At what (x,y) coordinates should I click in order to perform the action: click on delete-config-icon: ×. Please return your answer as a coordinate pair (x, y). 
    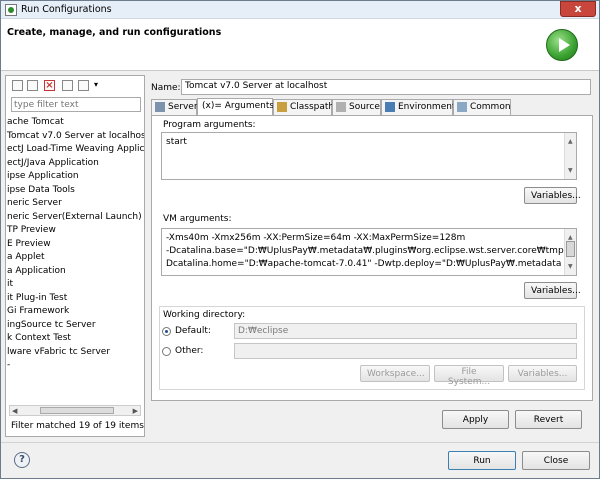
    Looking at the image, I should click on (49, 85).